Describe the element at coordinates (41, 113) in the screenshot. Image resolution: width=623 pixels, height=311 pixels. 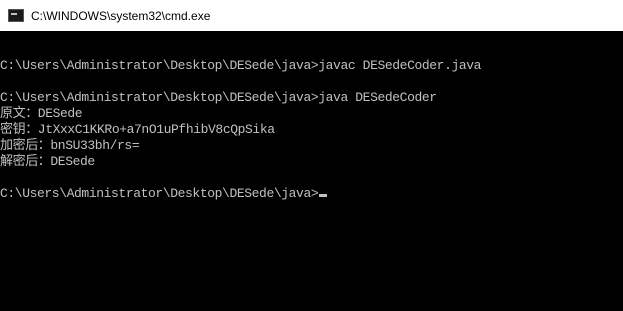
I see `console-line-plaintext: 原文：DESede` at that location.